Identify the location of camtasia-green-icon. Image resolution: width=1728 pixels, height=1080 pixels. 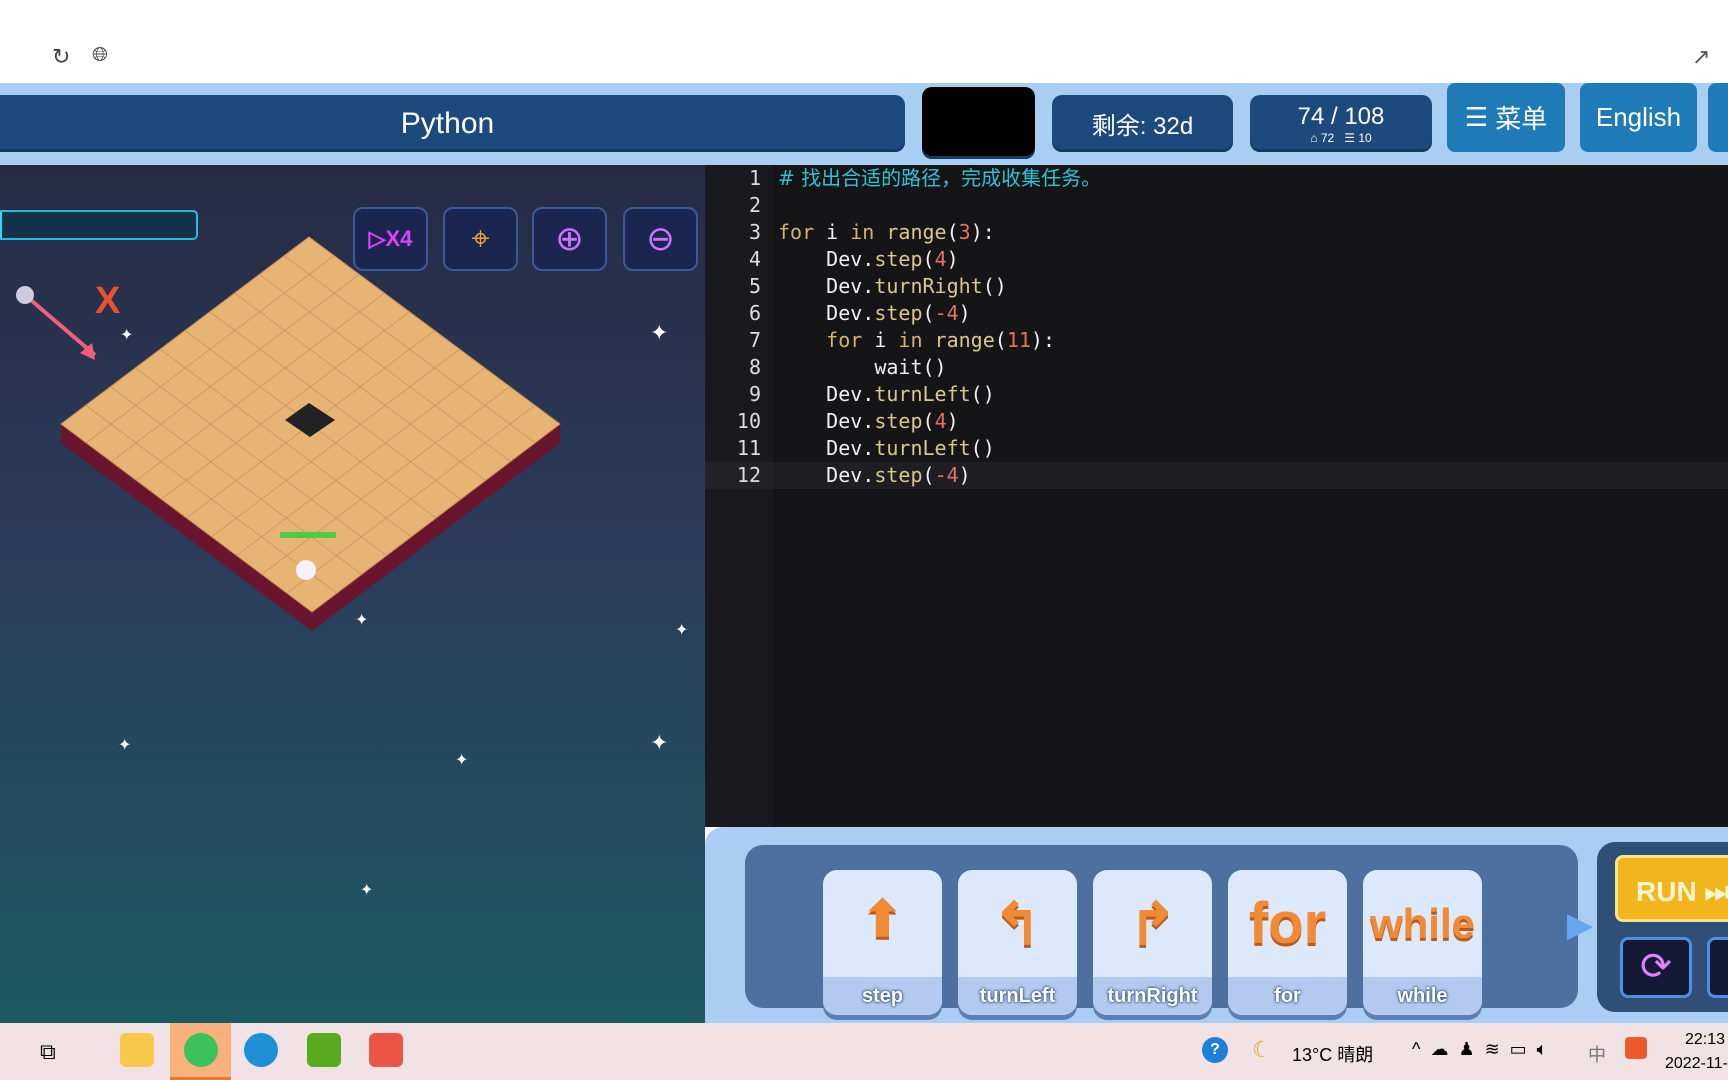
(324, 1050).